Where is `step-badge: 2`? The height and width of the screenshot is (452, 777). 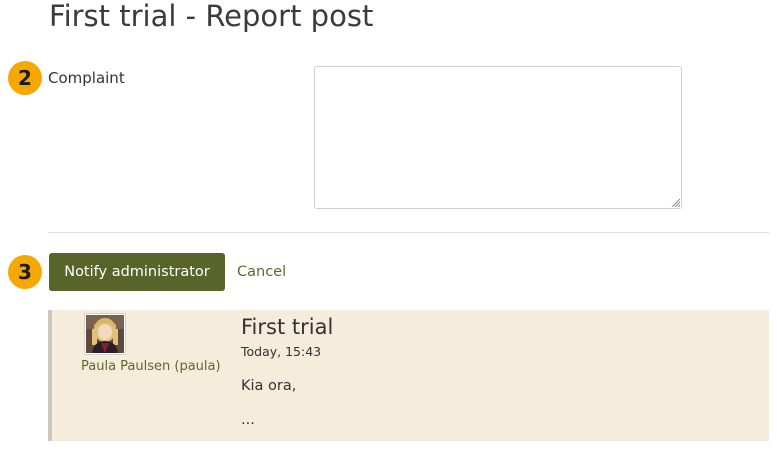 step-badge: 2 is located at coordinates (25, 78).